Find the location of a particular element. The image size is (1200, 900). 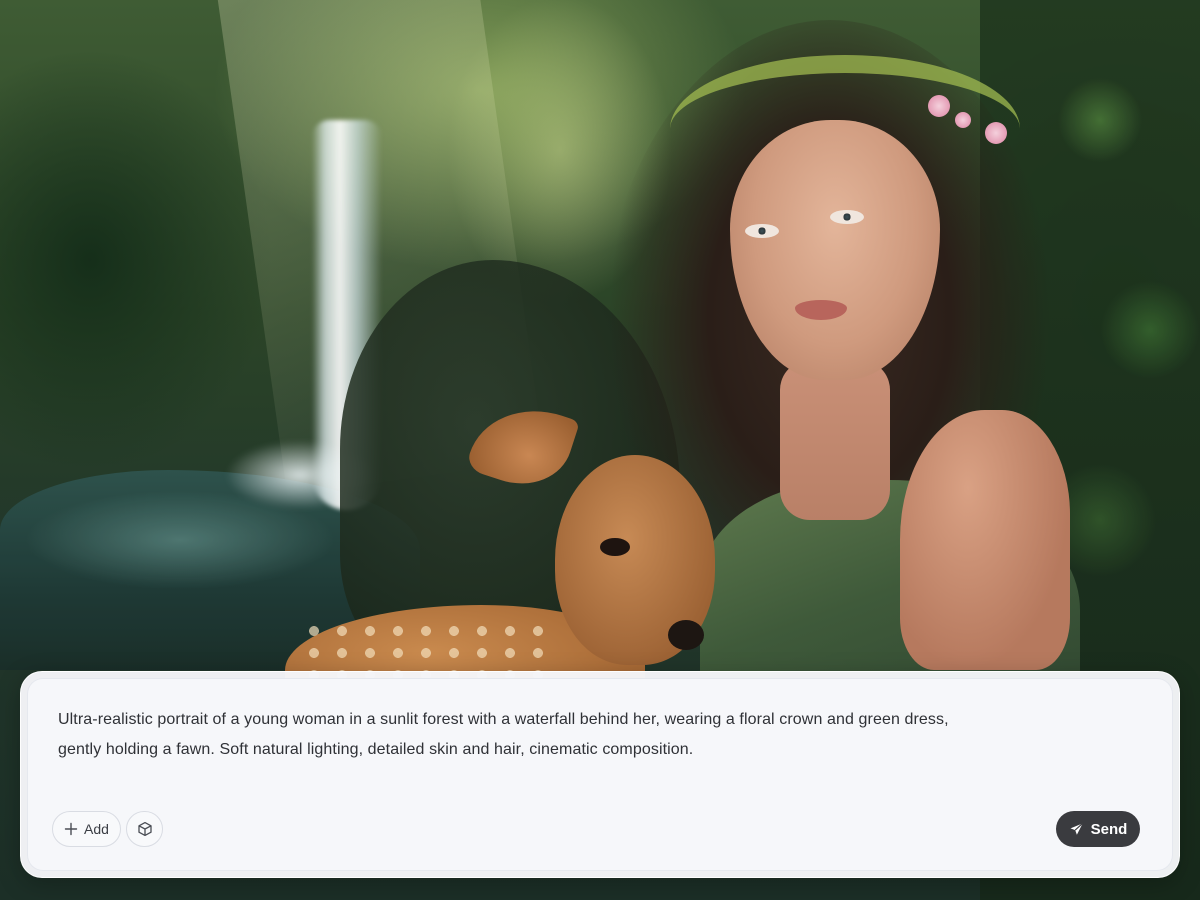

fawn-nose is located at coordinates (686, 635).